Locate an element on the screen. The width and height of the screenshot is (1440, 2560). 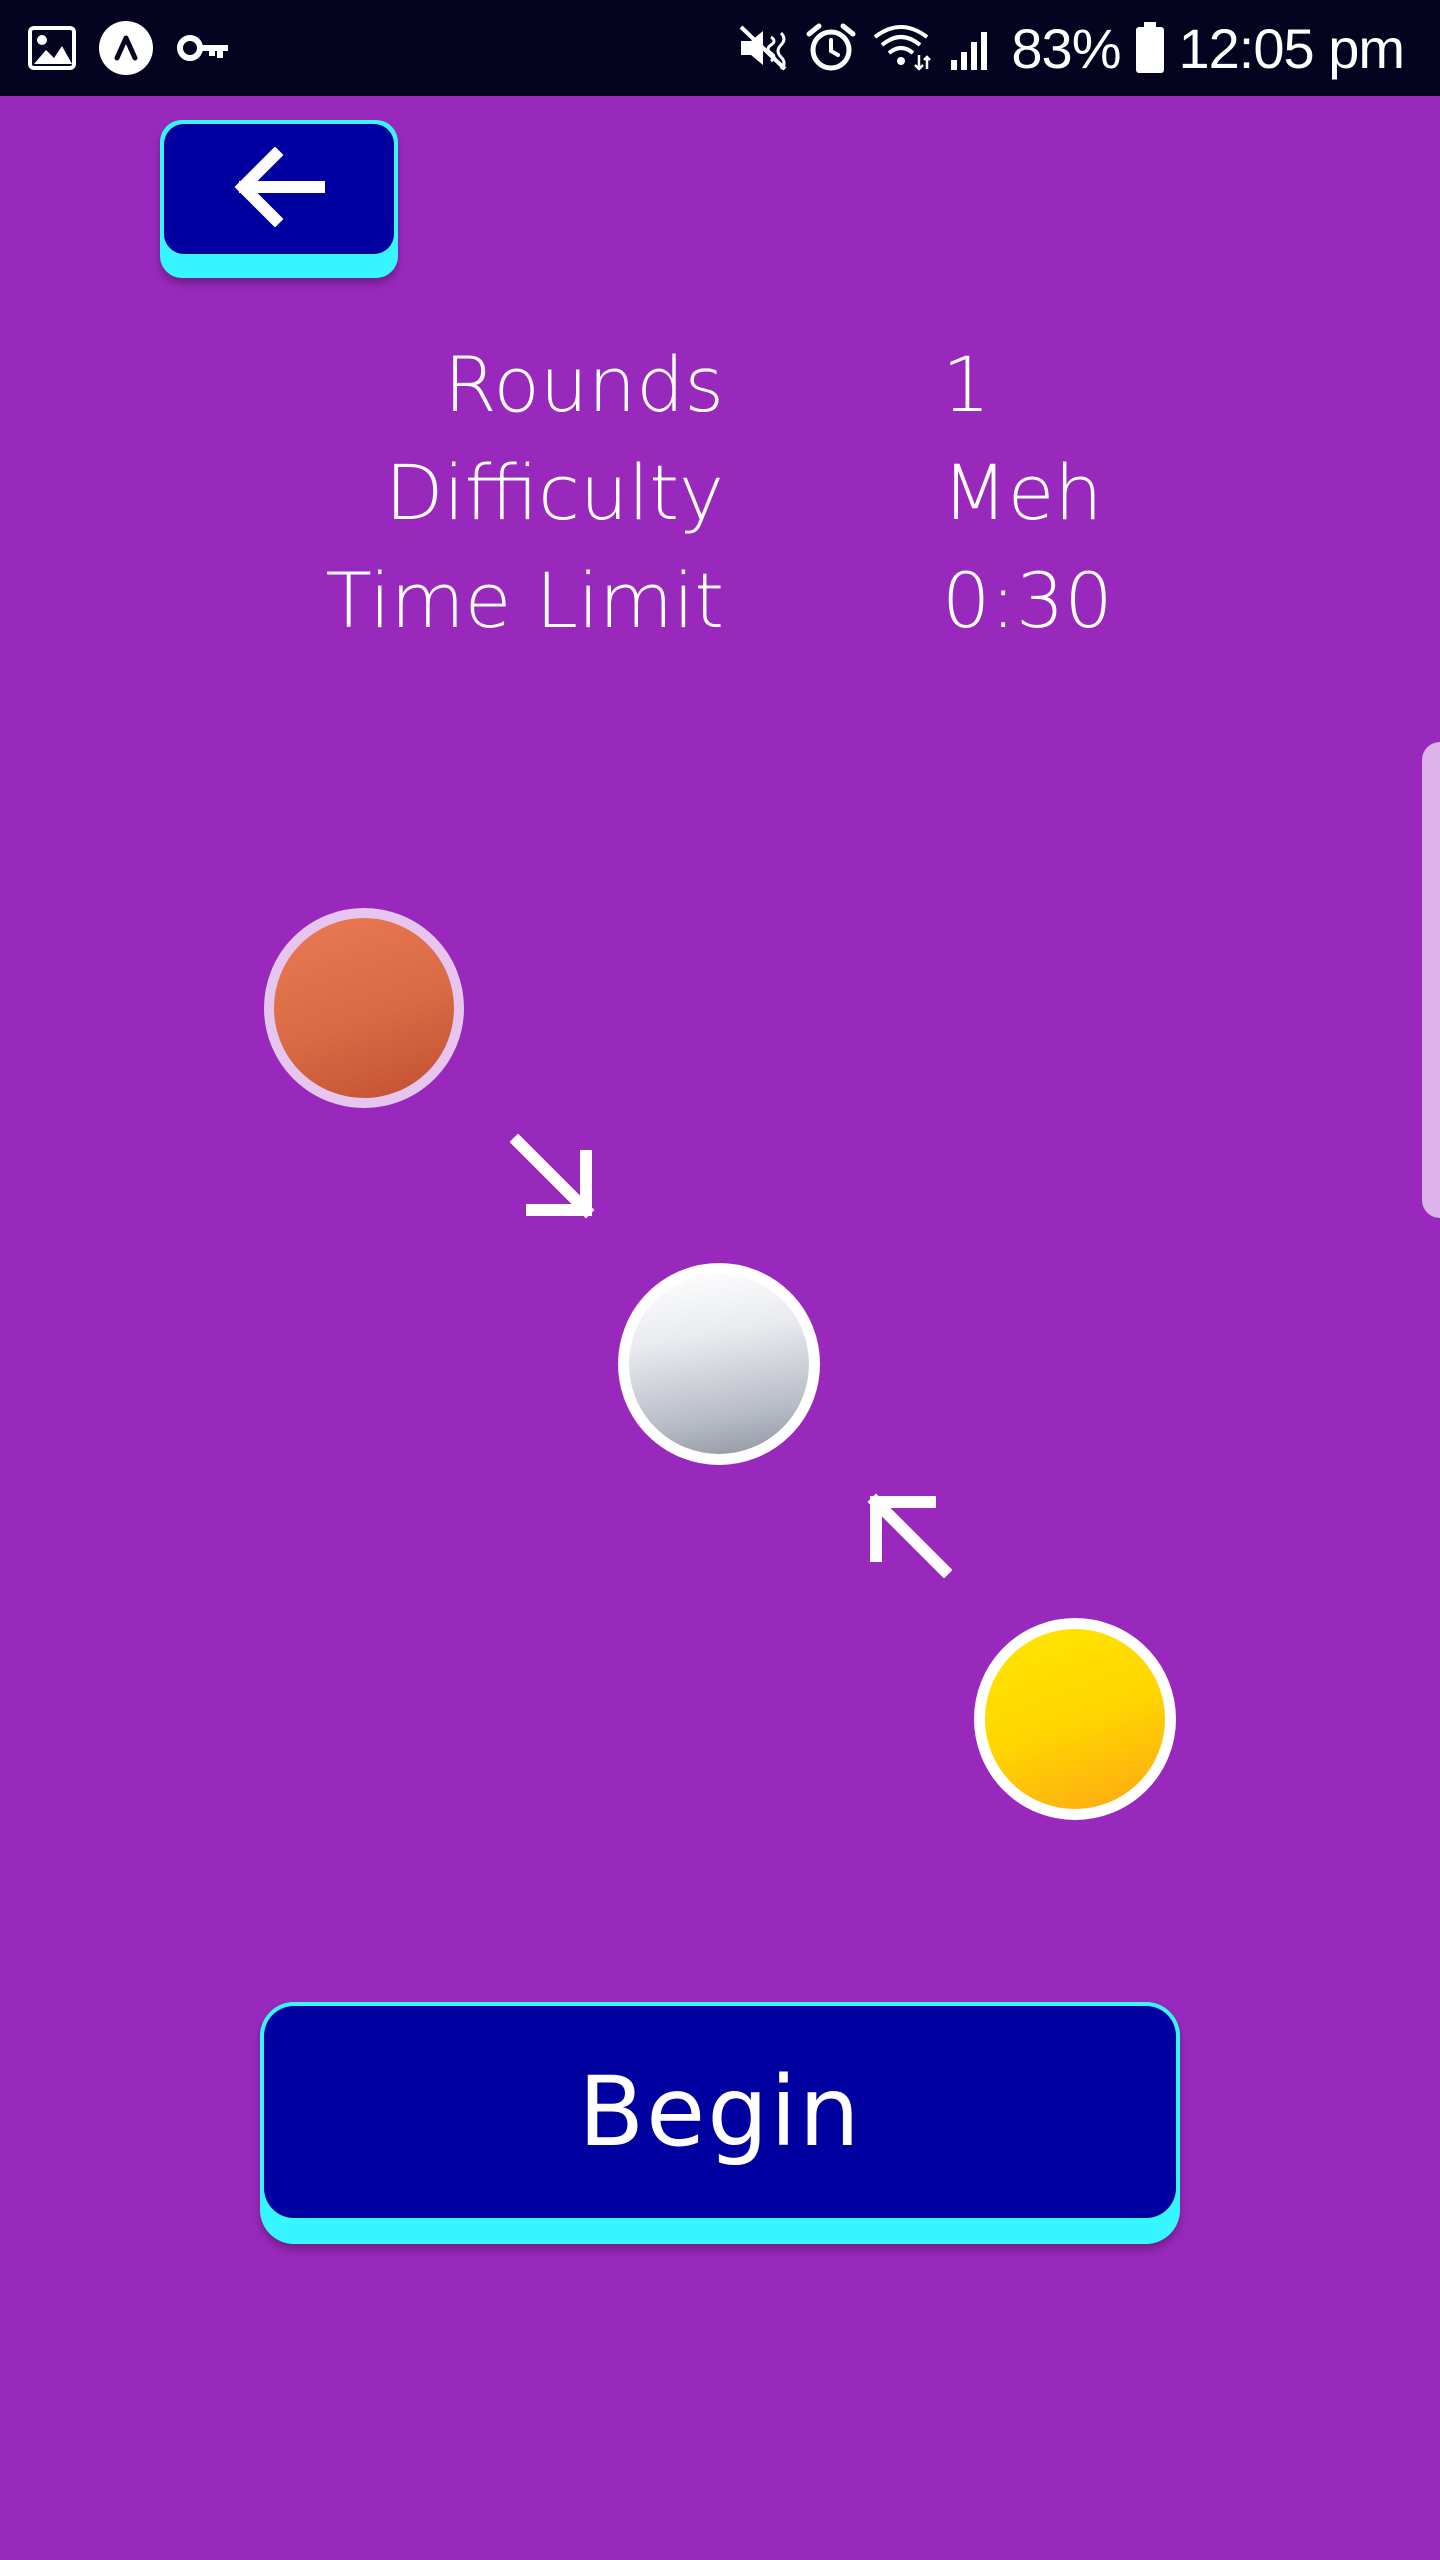
setting-label: Rounds is located at coordinates (583, 384).